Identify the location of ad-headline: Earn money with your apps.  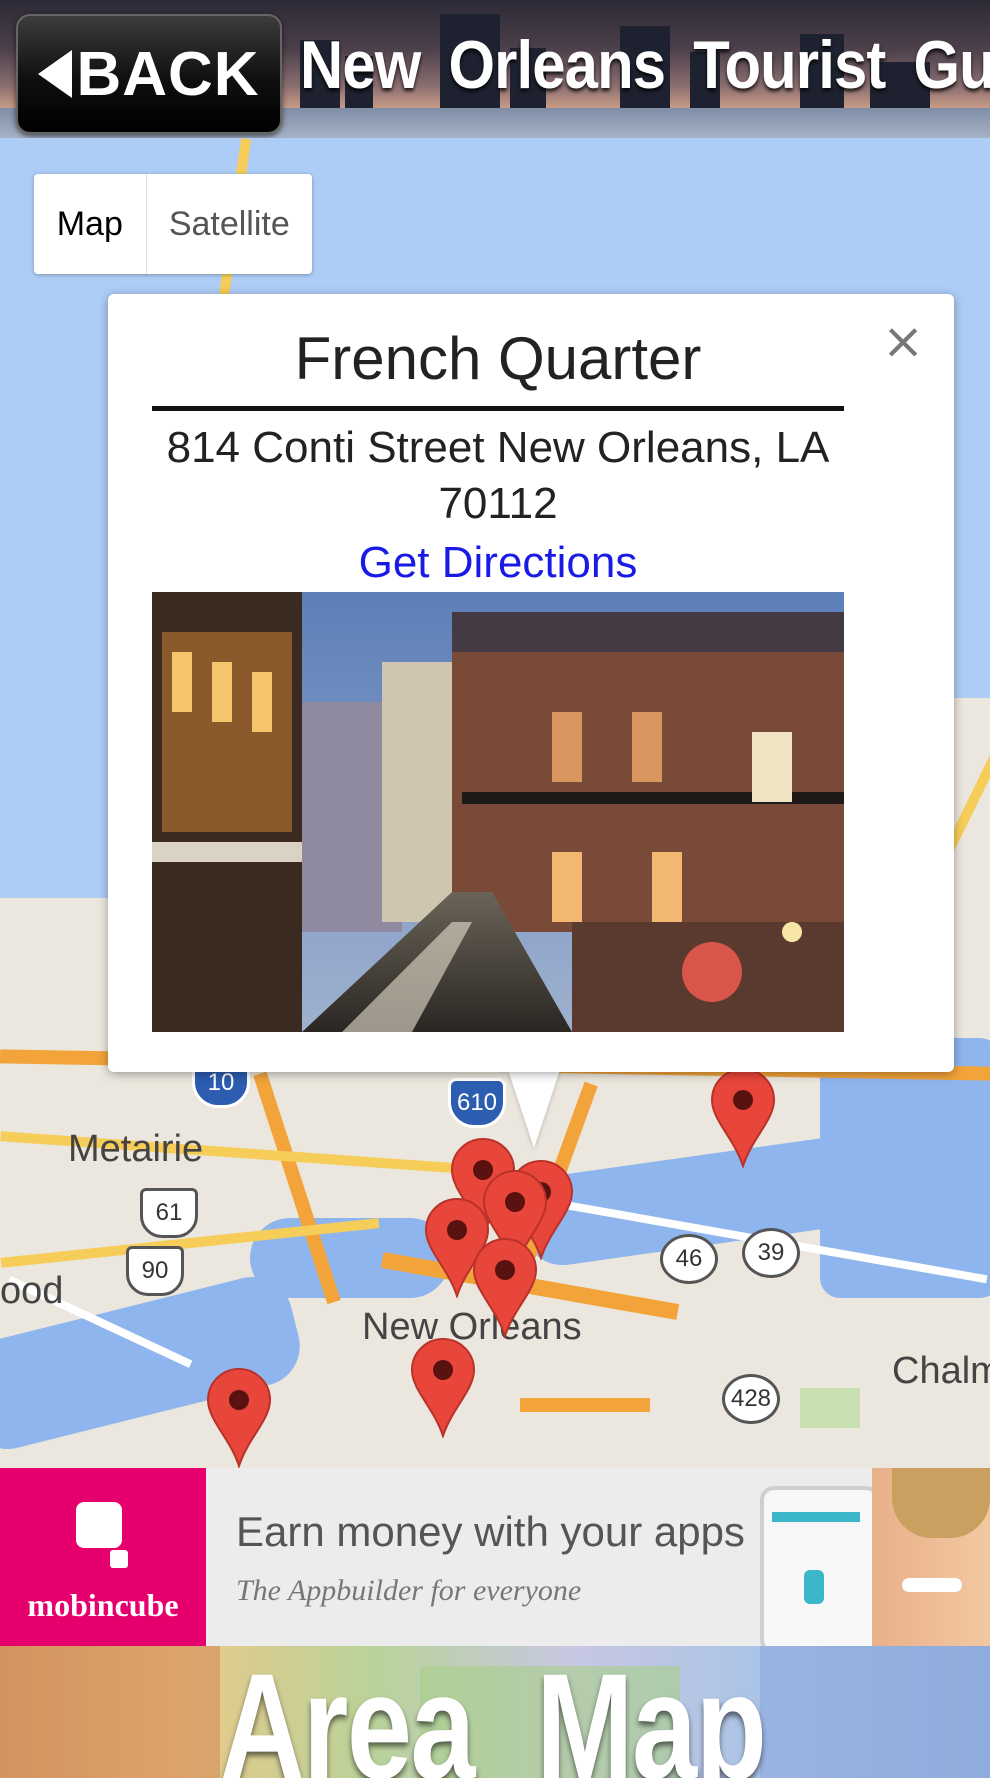
(490, 1531).